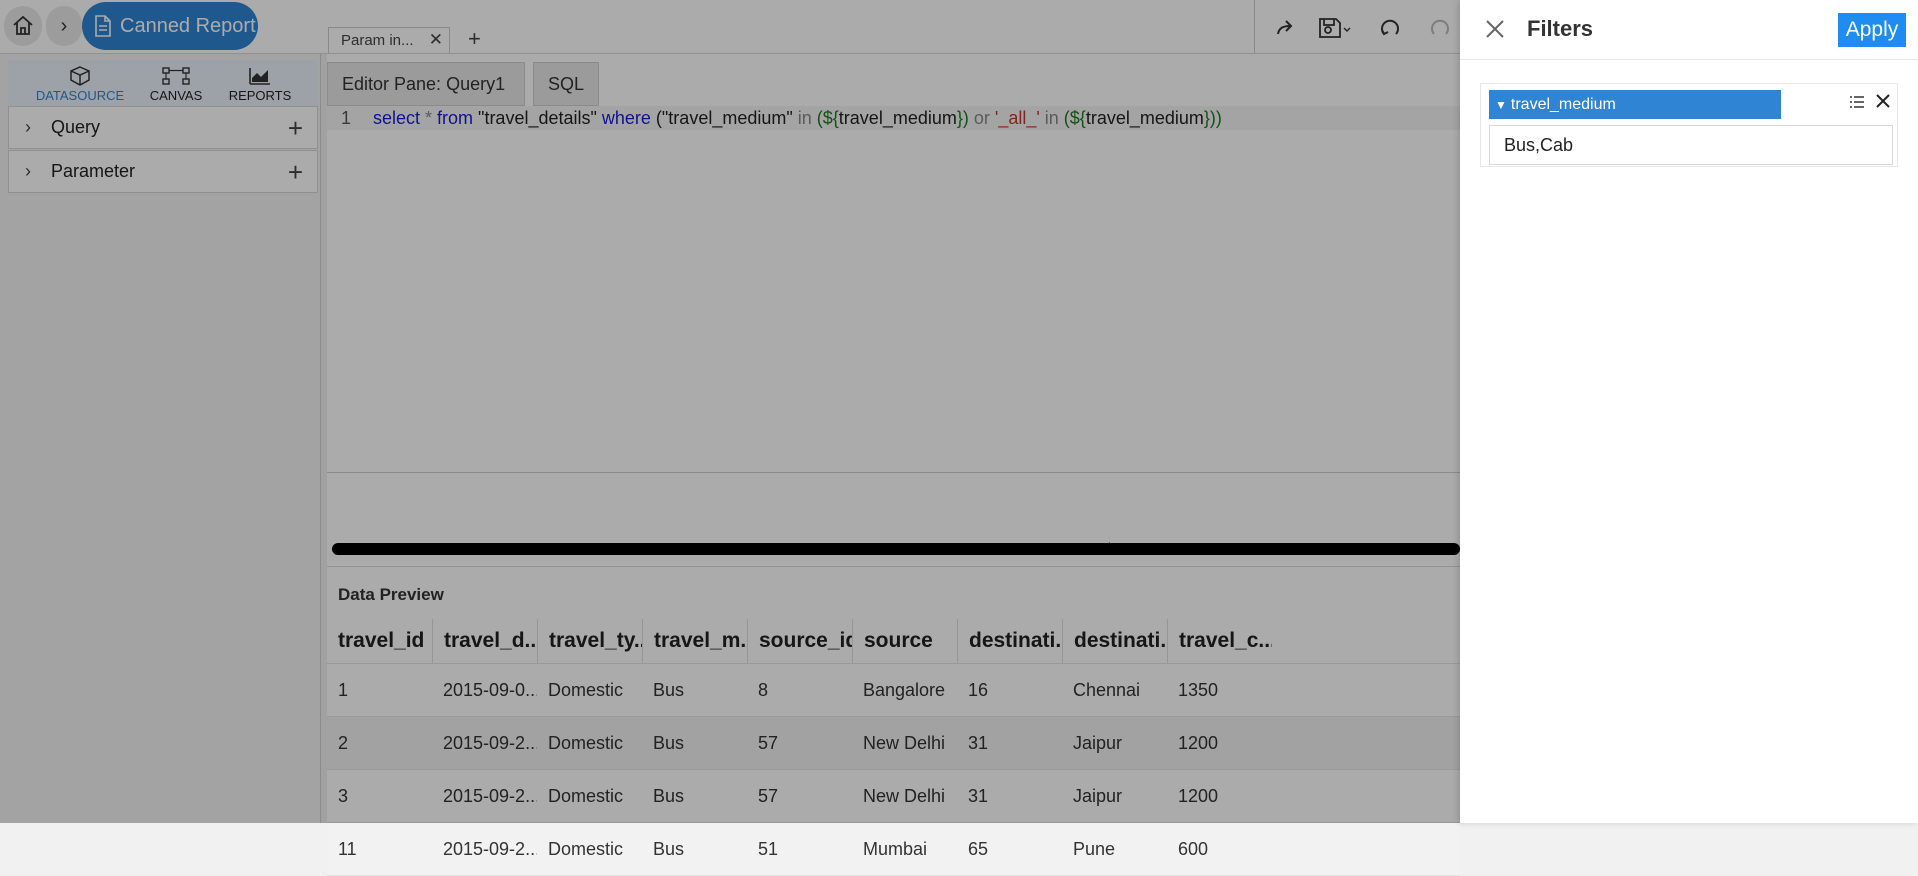 The width and height of the screenshot is (1918, 876). I want to click on table-cell: 51, so click(768, 848).